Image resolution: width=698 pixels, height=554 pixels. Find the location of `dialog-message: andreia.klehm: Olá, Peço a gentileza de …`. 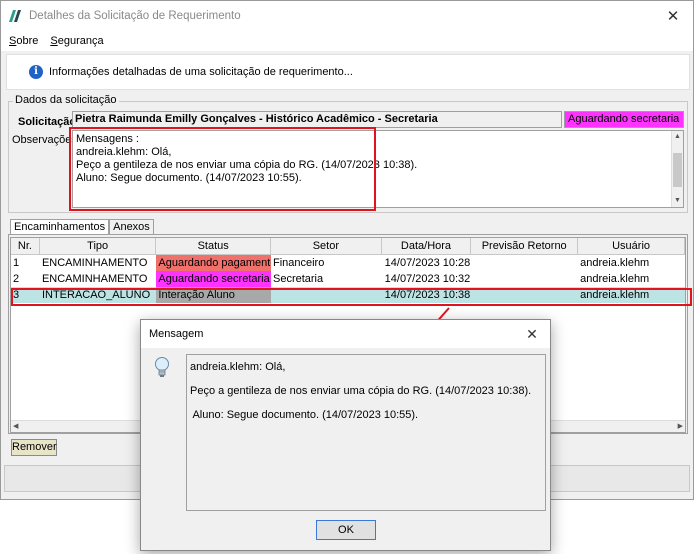

dialog-message: andreia.klehm: Olá, Peço a gentileza de … is located at coordinates (366, 432).